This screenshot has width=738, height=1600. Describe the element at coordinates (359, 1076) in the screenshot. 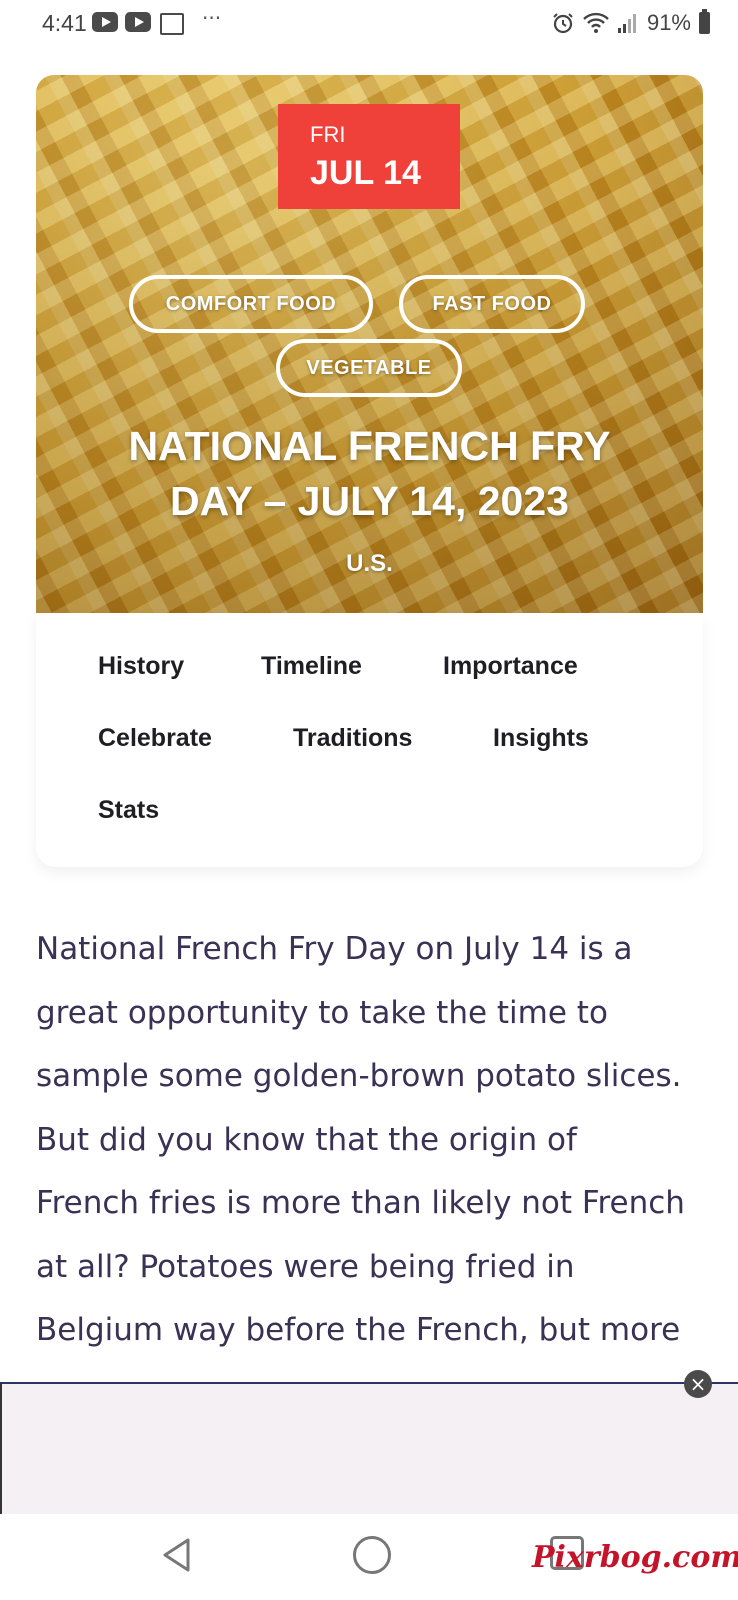

I see `article-line: sample some golden-brown potato slices.` at that location.